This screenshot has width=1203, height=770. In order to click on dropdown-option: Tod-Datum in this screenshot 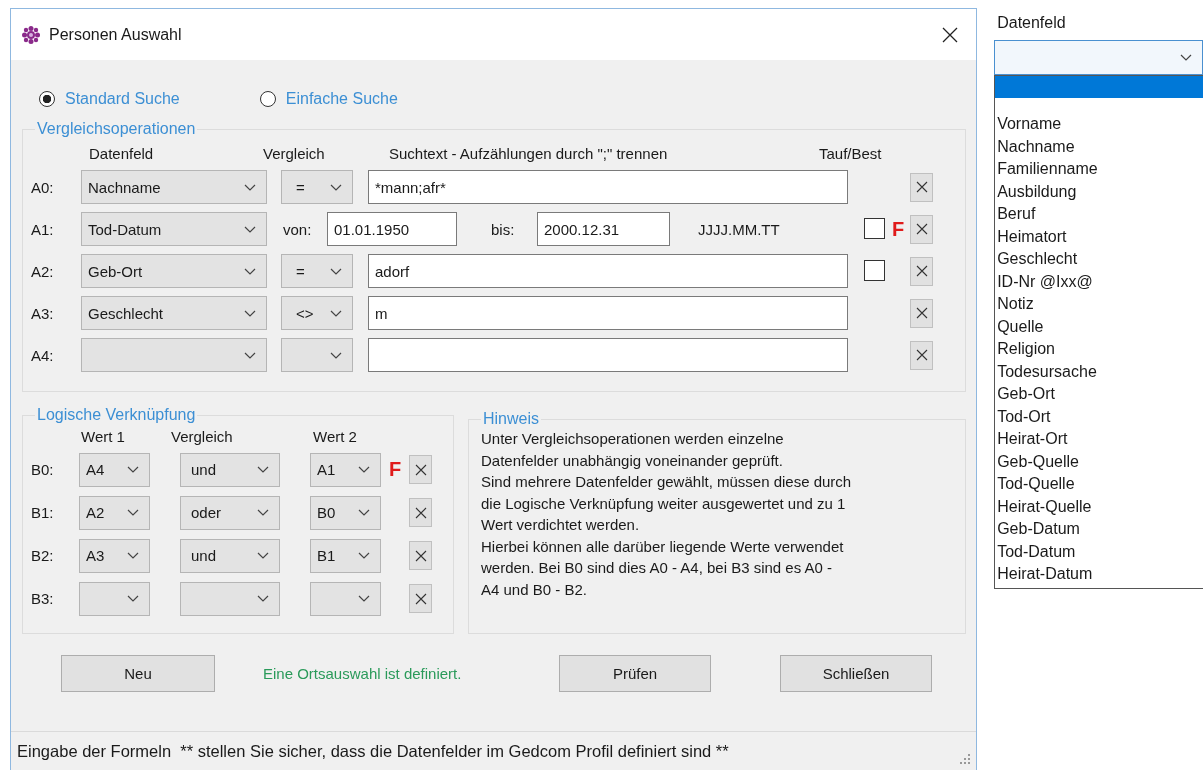, I will do `click(1099, 551)`.